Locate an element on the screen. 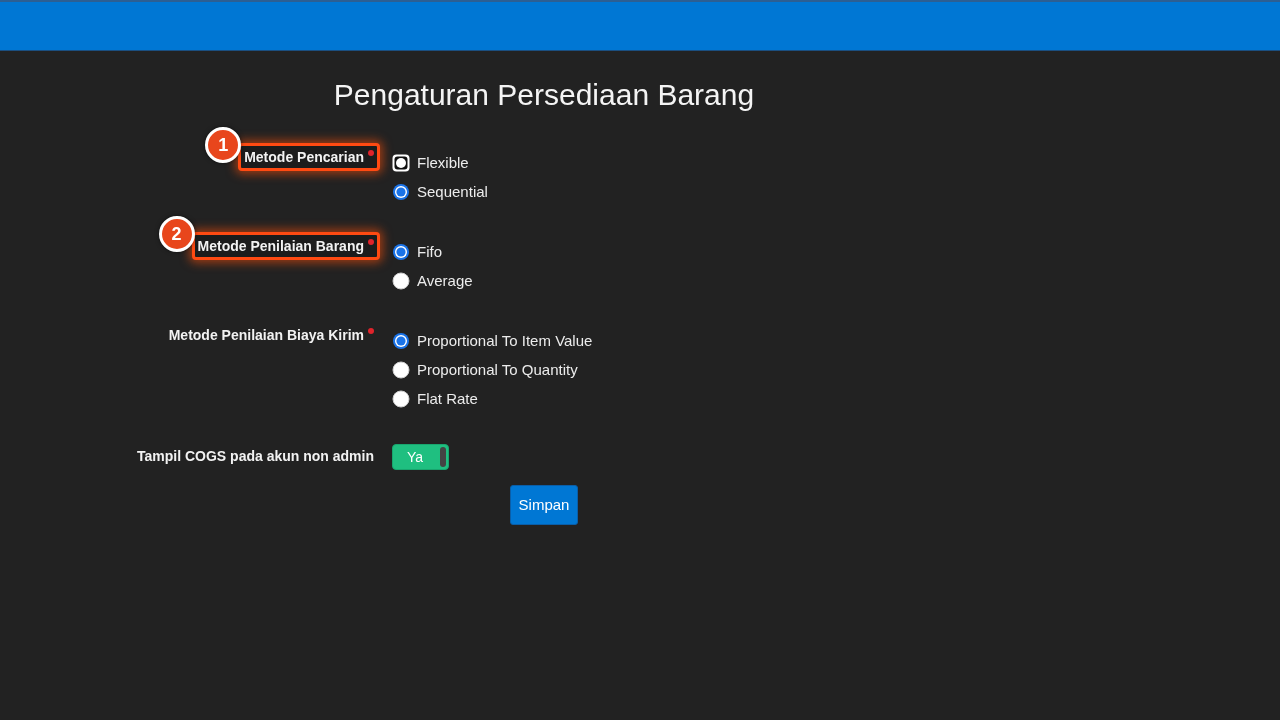 Image resolution: width=1280 pixels, height=720 pixels. save-button: Simpan is located at coordinates (544, 505).